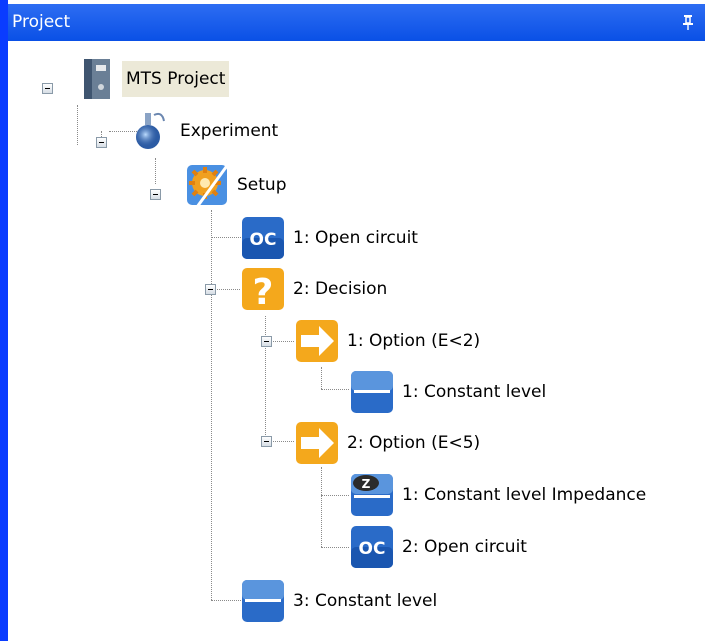  Describe the element at coordinates (210, 289) in the screenshot. I see `collapse-toggle-decision` at that location.